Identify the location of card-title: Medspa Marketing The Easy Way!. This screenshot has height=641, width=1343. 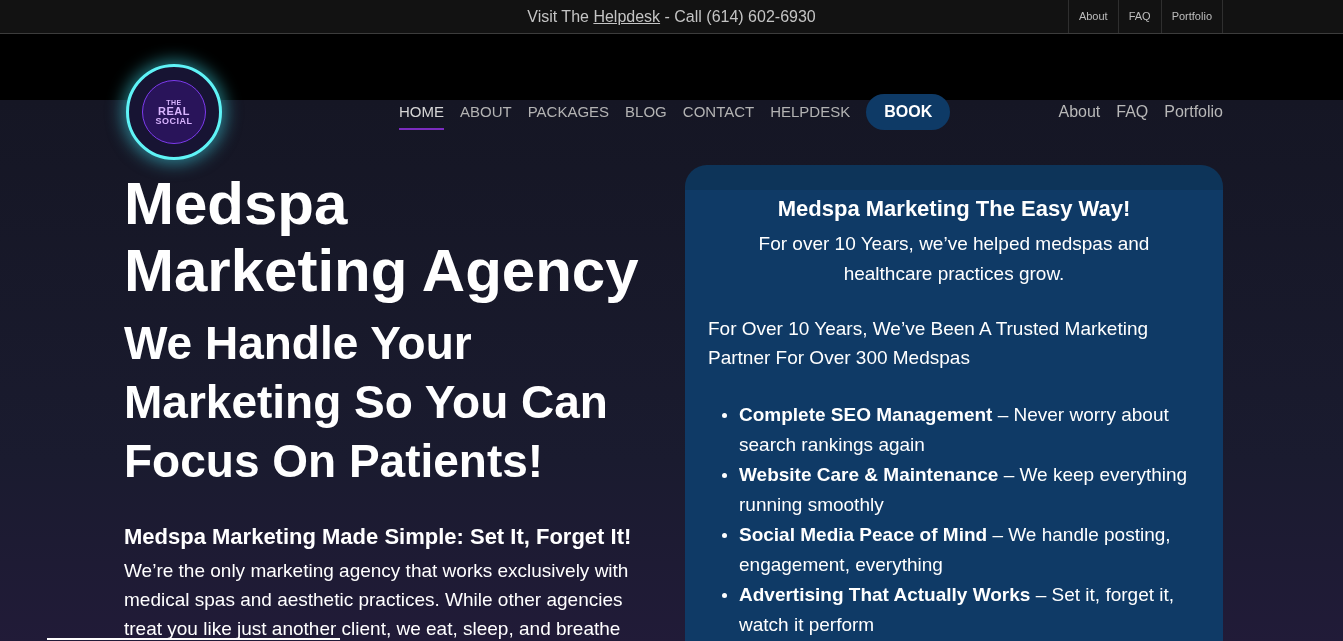
(954, 209).